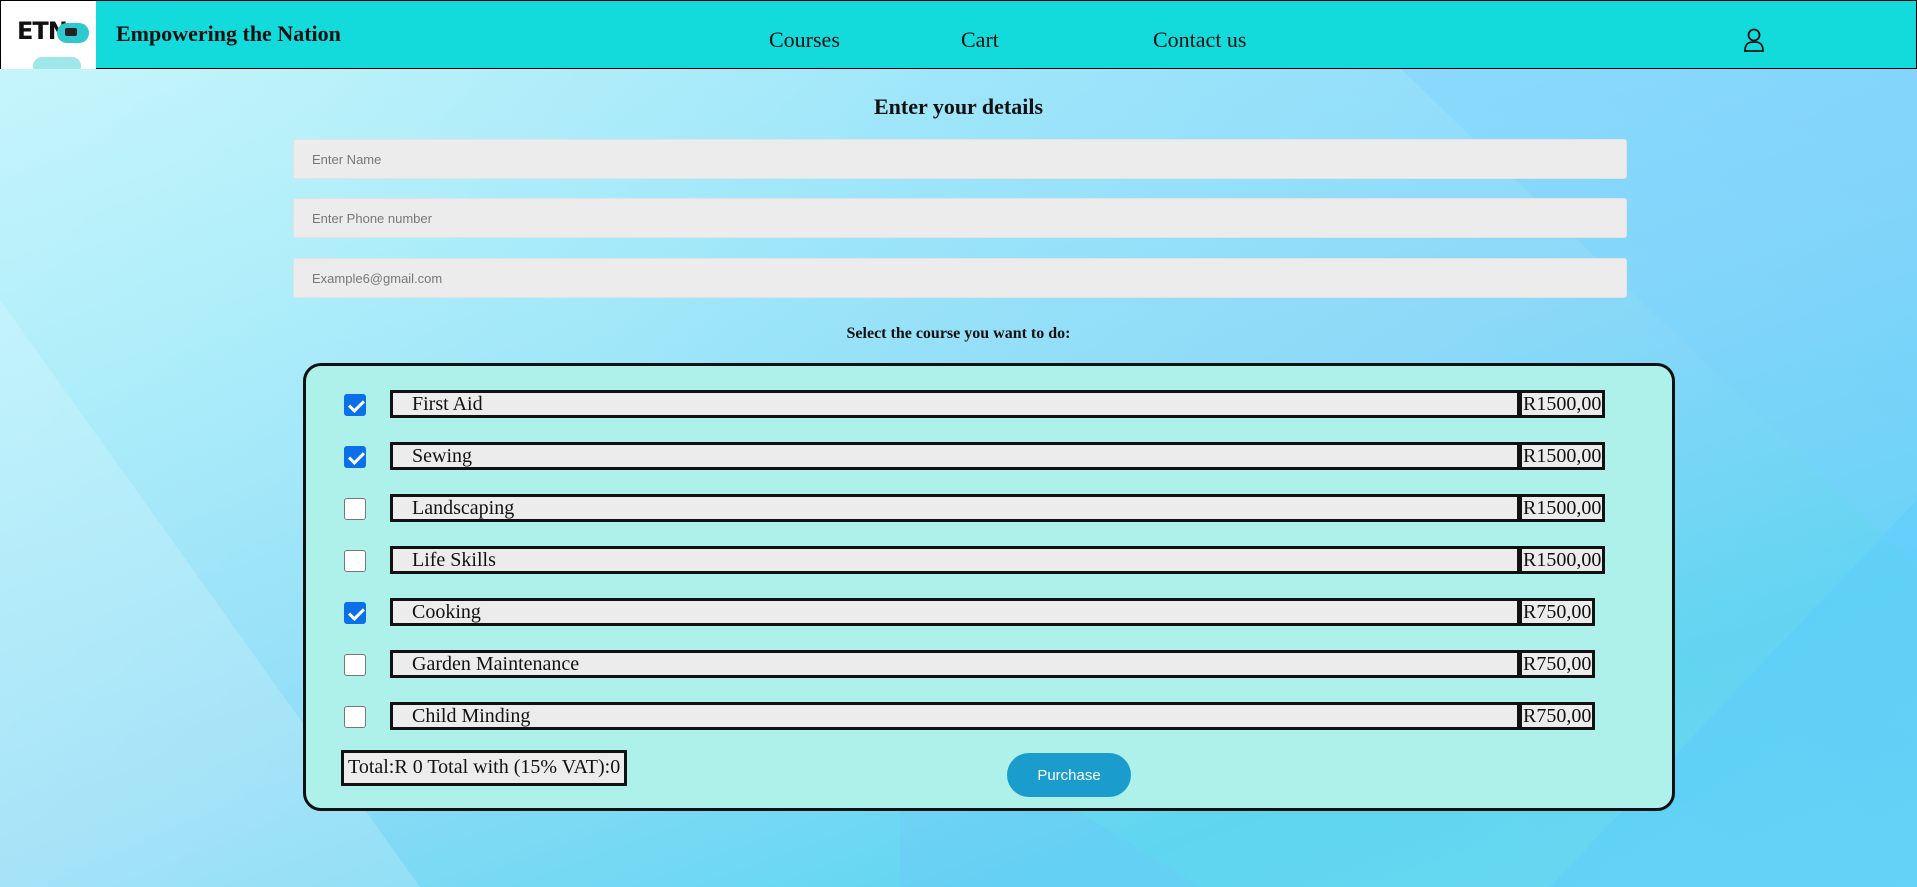  I want to click on details-heading: Enter your details, so click(958, 106).